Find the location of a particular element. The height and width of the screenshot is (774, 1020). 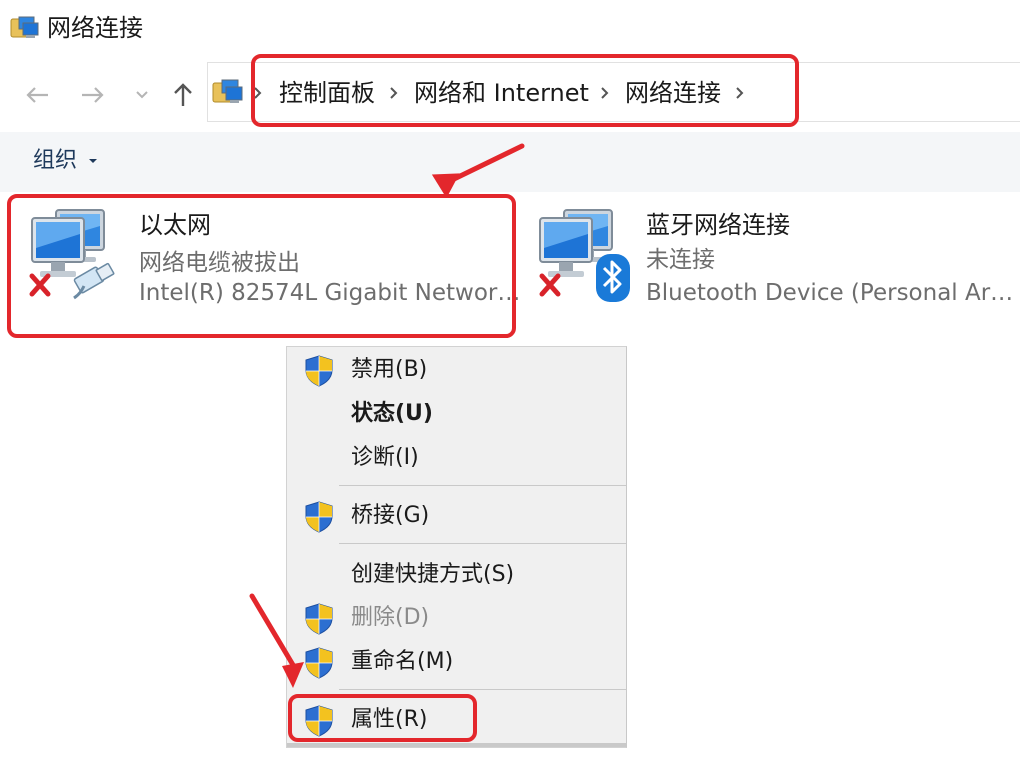

menu-item-delete: 删除(D) is located at coordinates (456, 618).